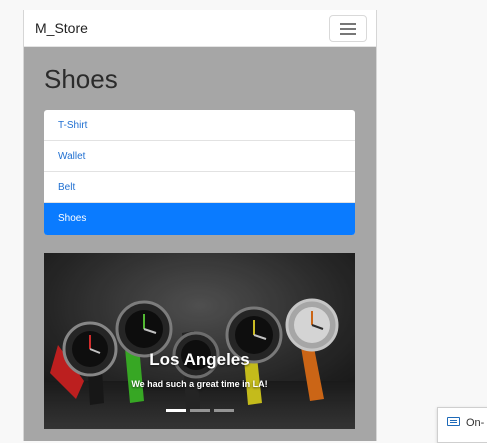  What do you see at coordinates (199, 384) in the screenshot?
I see `carousel-caption-text: We had such a great time in LA!` at bounding box center [199, 384].